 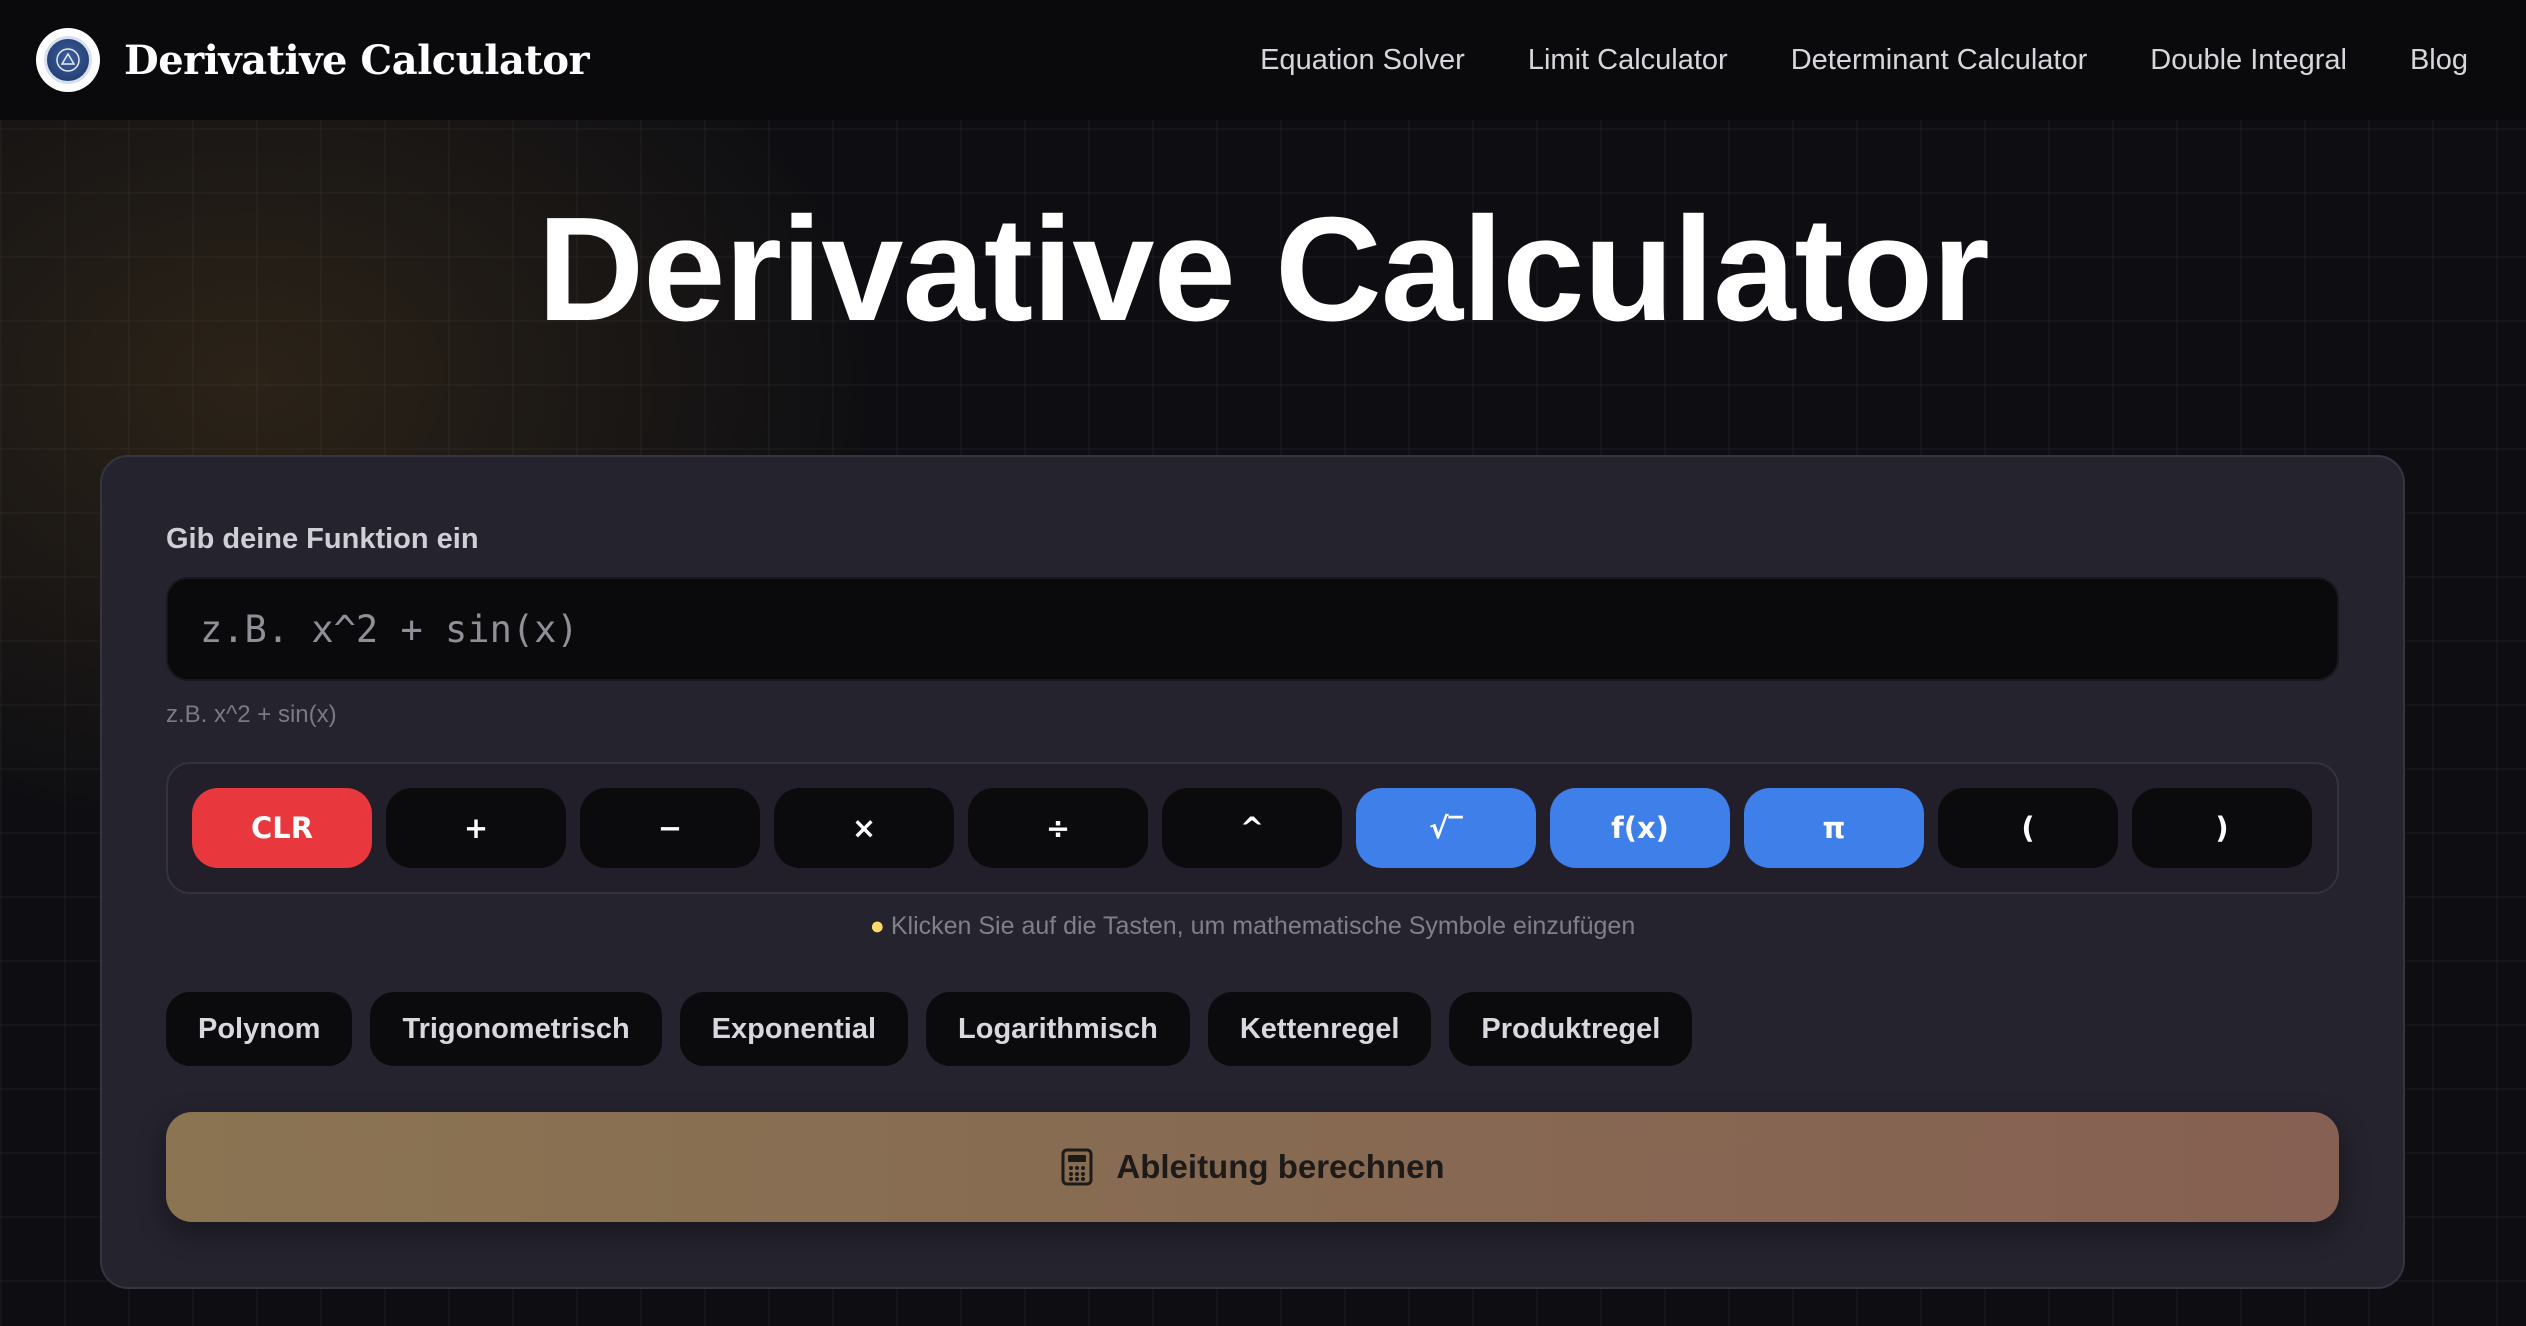 I want to click on key-pi: π, so click(x=1834, y=828).